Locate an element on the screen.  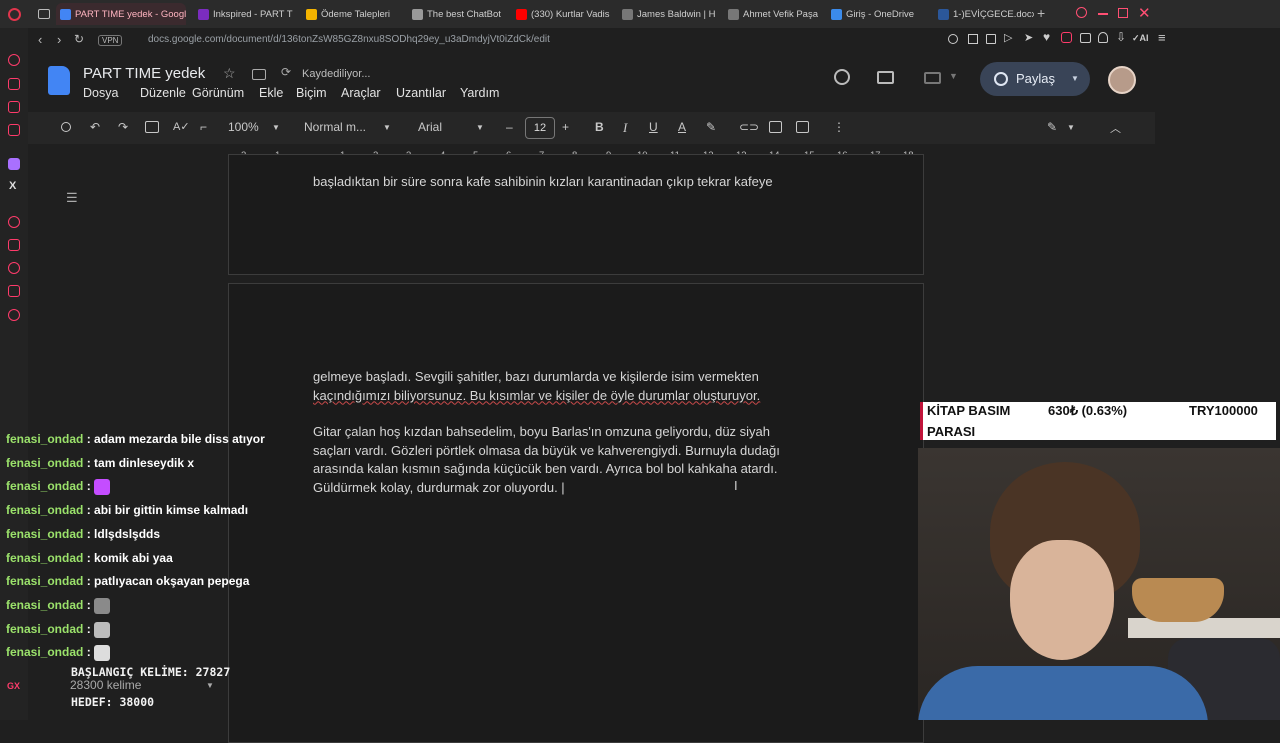
share-dropdown-icon: ▼ is located at coordinates (1075, 78).